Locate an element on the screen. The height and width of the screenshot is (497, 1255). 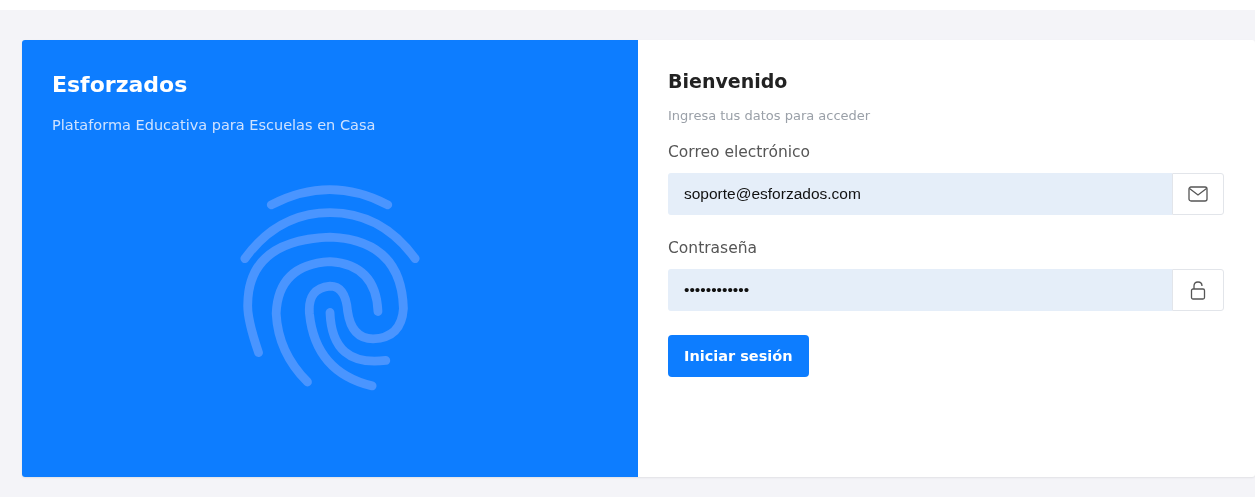
form-subtitle: Ingresa tus datos para acceder is located at coordinates (769, 115).